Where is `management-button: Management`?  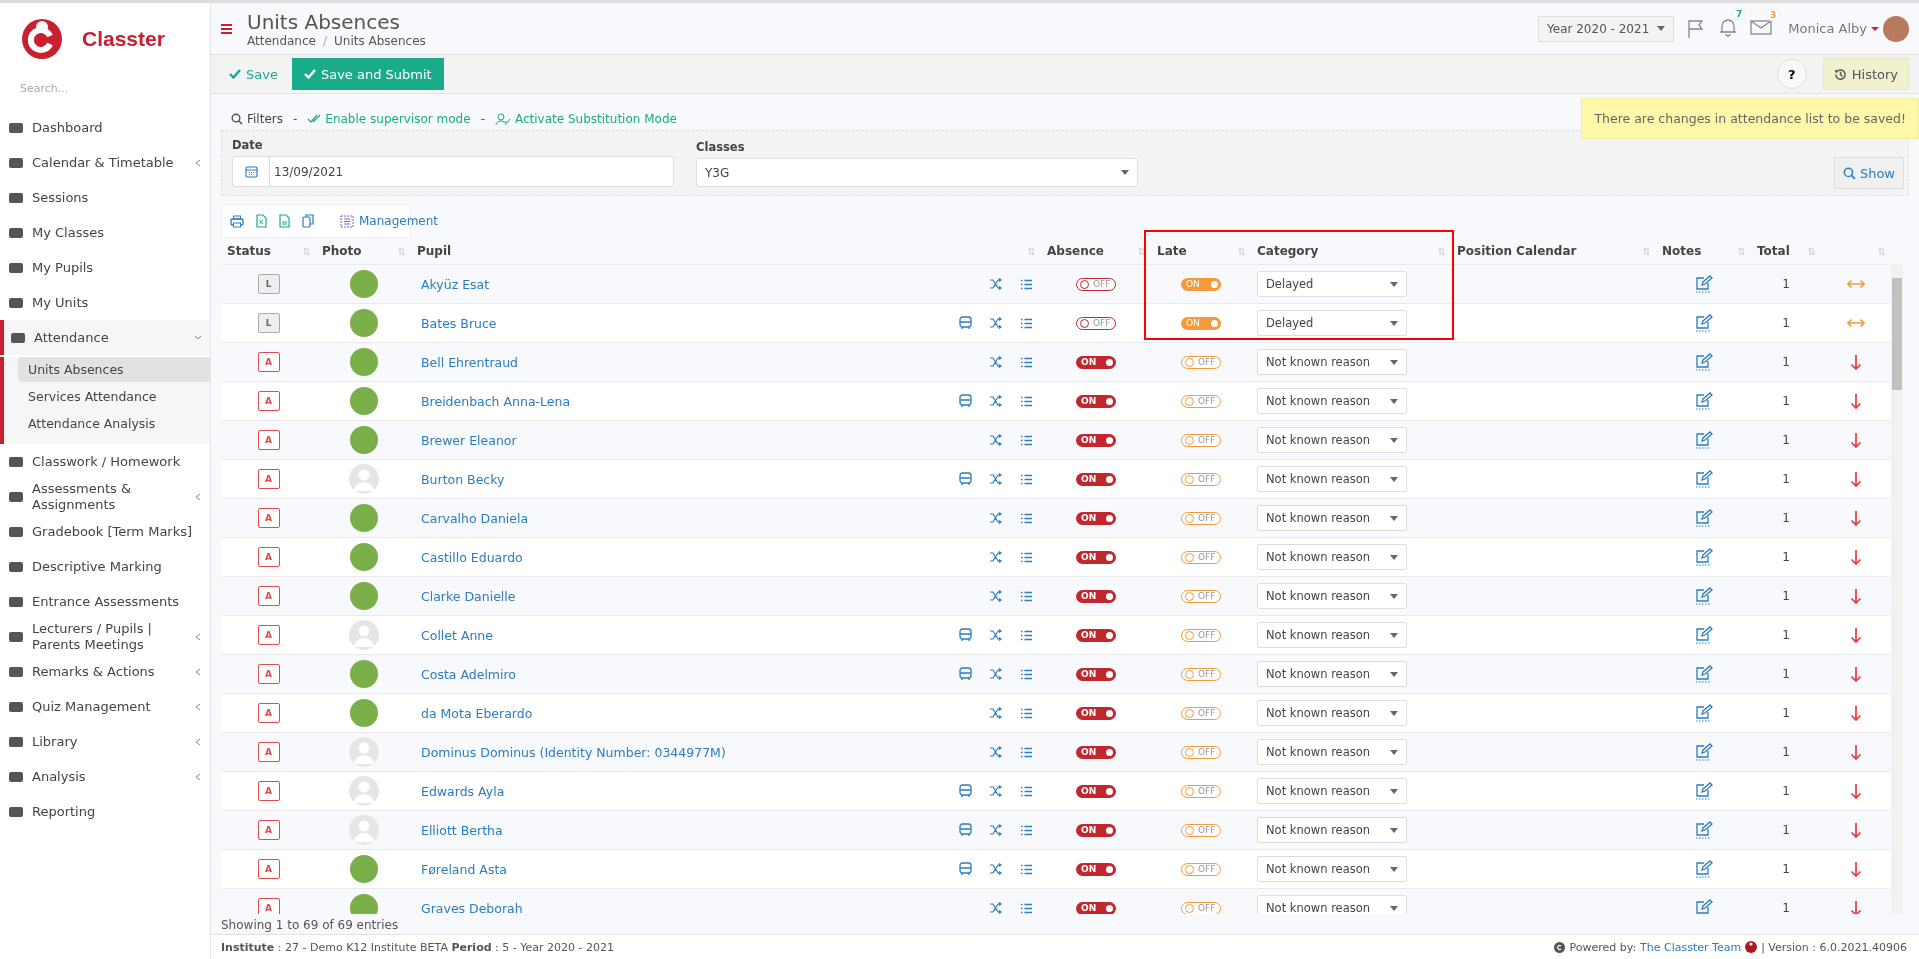
management-button: Management is located at coordinates (389, 221).